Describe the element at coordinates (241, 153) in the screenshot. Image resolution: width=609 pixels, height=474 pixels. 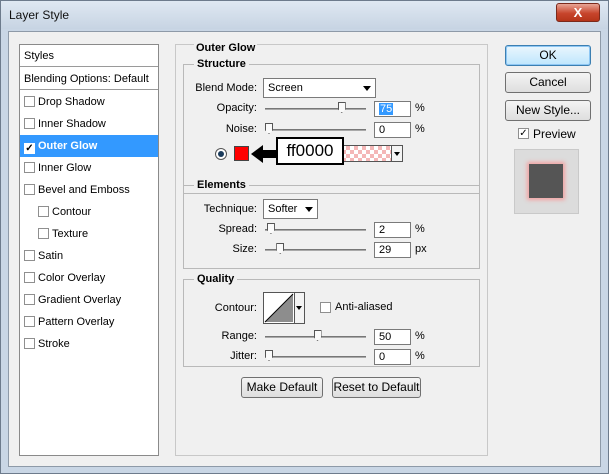
I see `glow-color-swatch` at that location.